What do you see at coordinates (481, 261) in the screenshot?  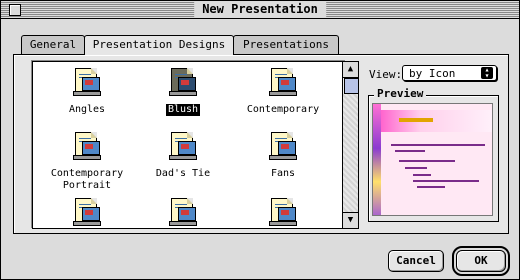 I see `ok-button: OK` at bounding box center [481, 261].